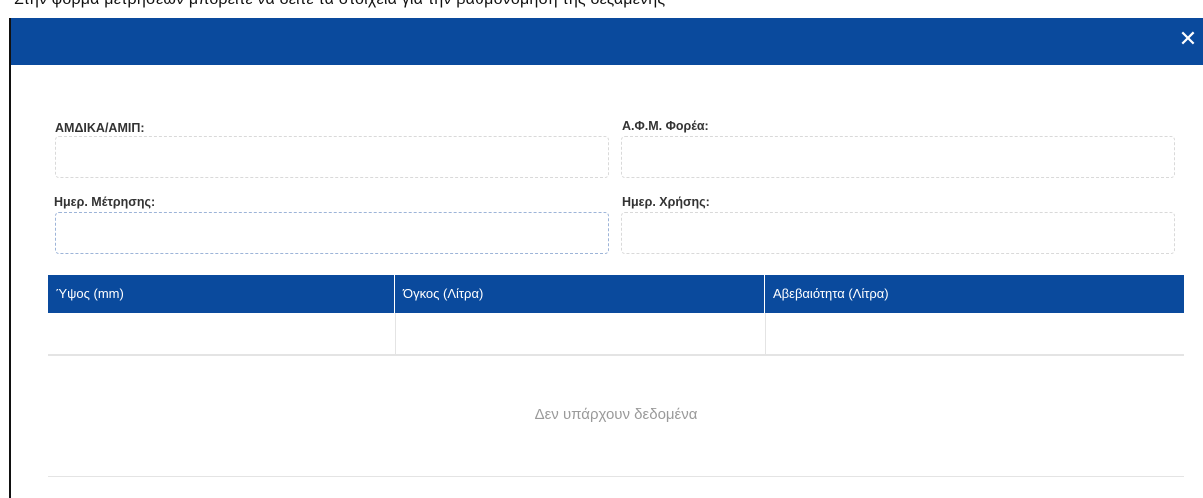 The width and height of the screenshot is (1203, 498). I want to click on afm-field, so click(898, 157).